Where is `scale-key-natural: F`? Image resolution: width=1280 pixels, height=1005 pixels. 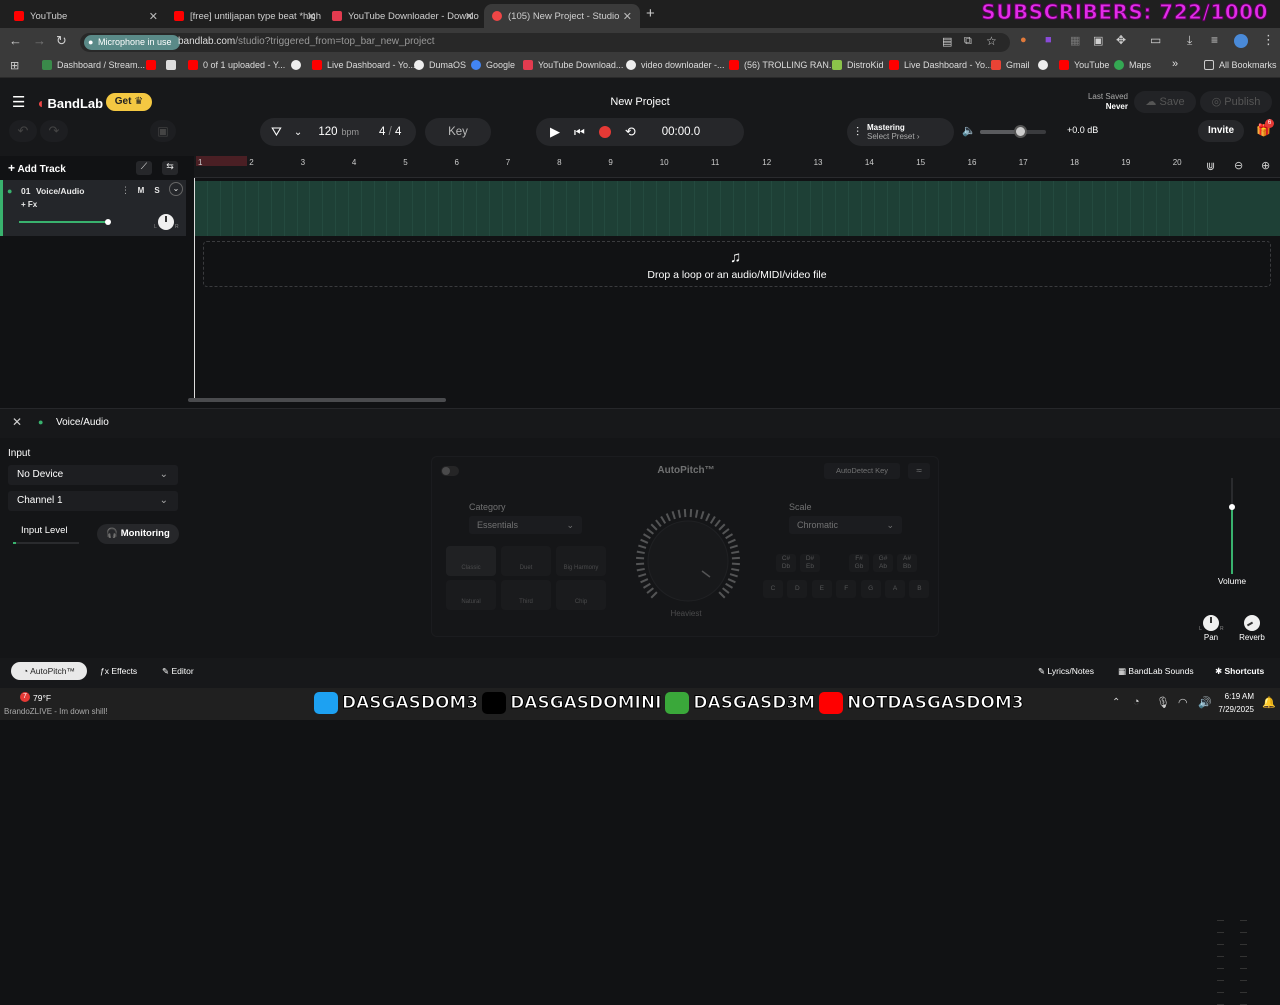
scale-key-natural: F is located at coordinates (846, 589).